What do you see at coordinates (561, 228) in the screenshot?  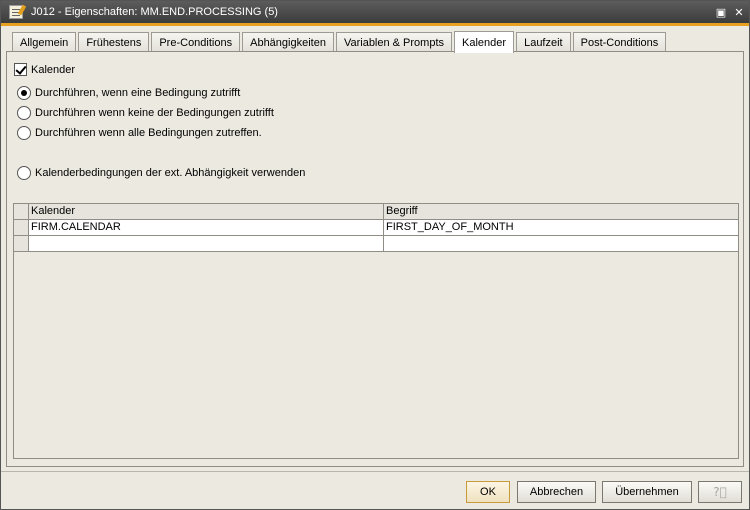 I see `table-cell-begriff: FIRST_DAY_OF_MONTH` at bounding box center [561, 228].